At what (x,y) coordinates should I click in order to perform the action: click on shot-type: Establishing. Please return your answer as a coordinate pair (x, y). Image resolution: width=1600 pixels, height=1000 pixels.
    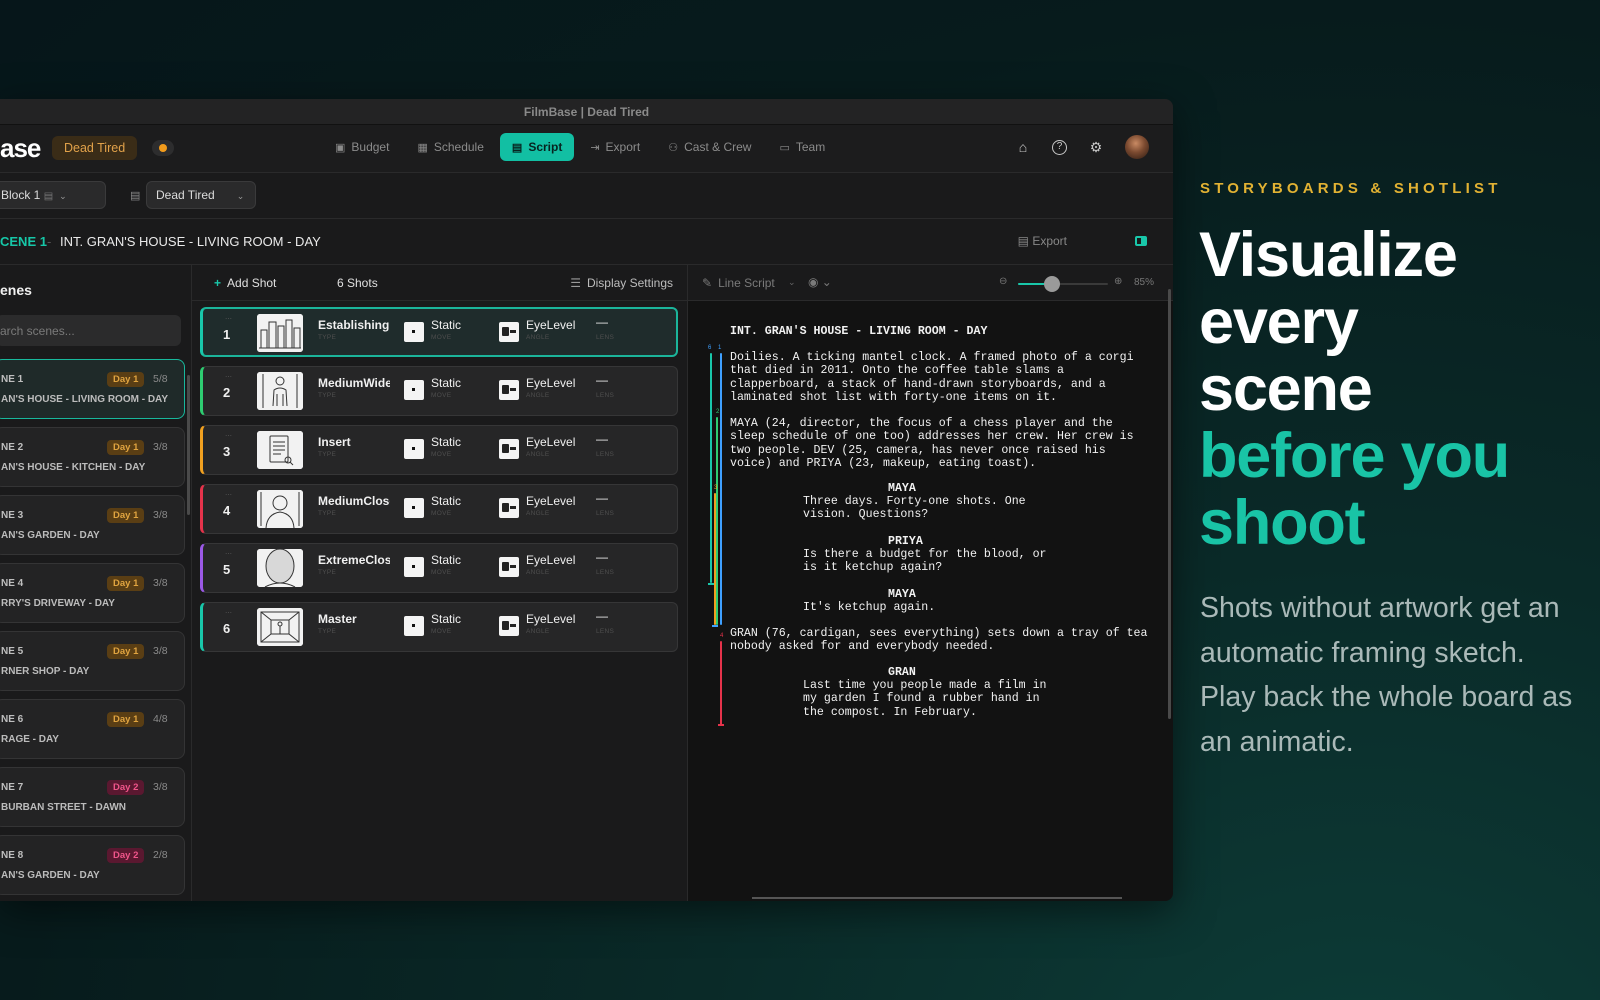
    Looking at the image, I should click on (354, 325).